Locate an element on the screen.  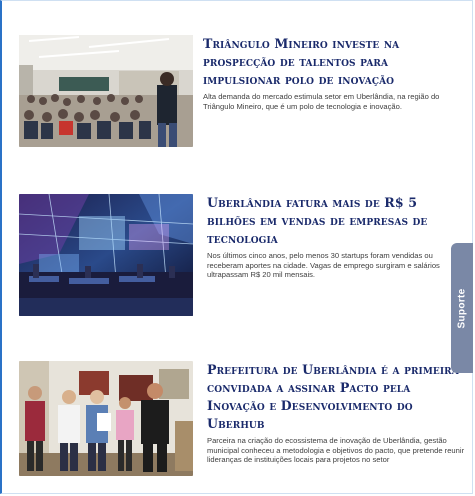
news-card-3-image is located at coordinates (106, 418).